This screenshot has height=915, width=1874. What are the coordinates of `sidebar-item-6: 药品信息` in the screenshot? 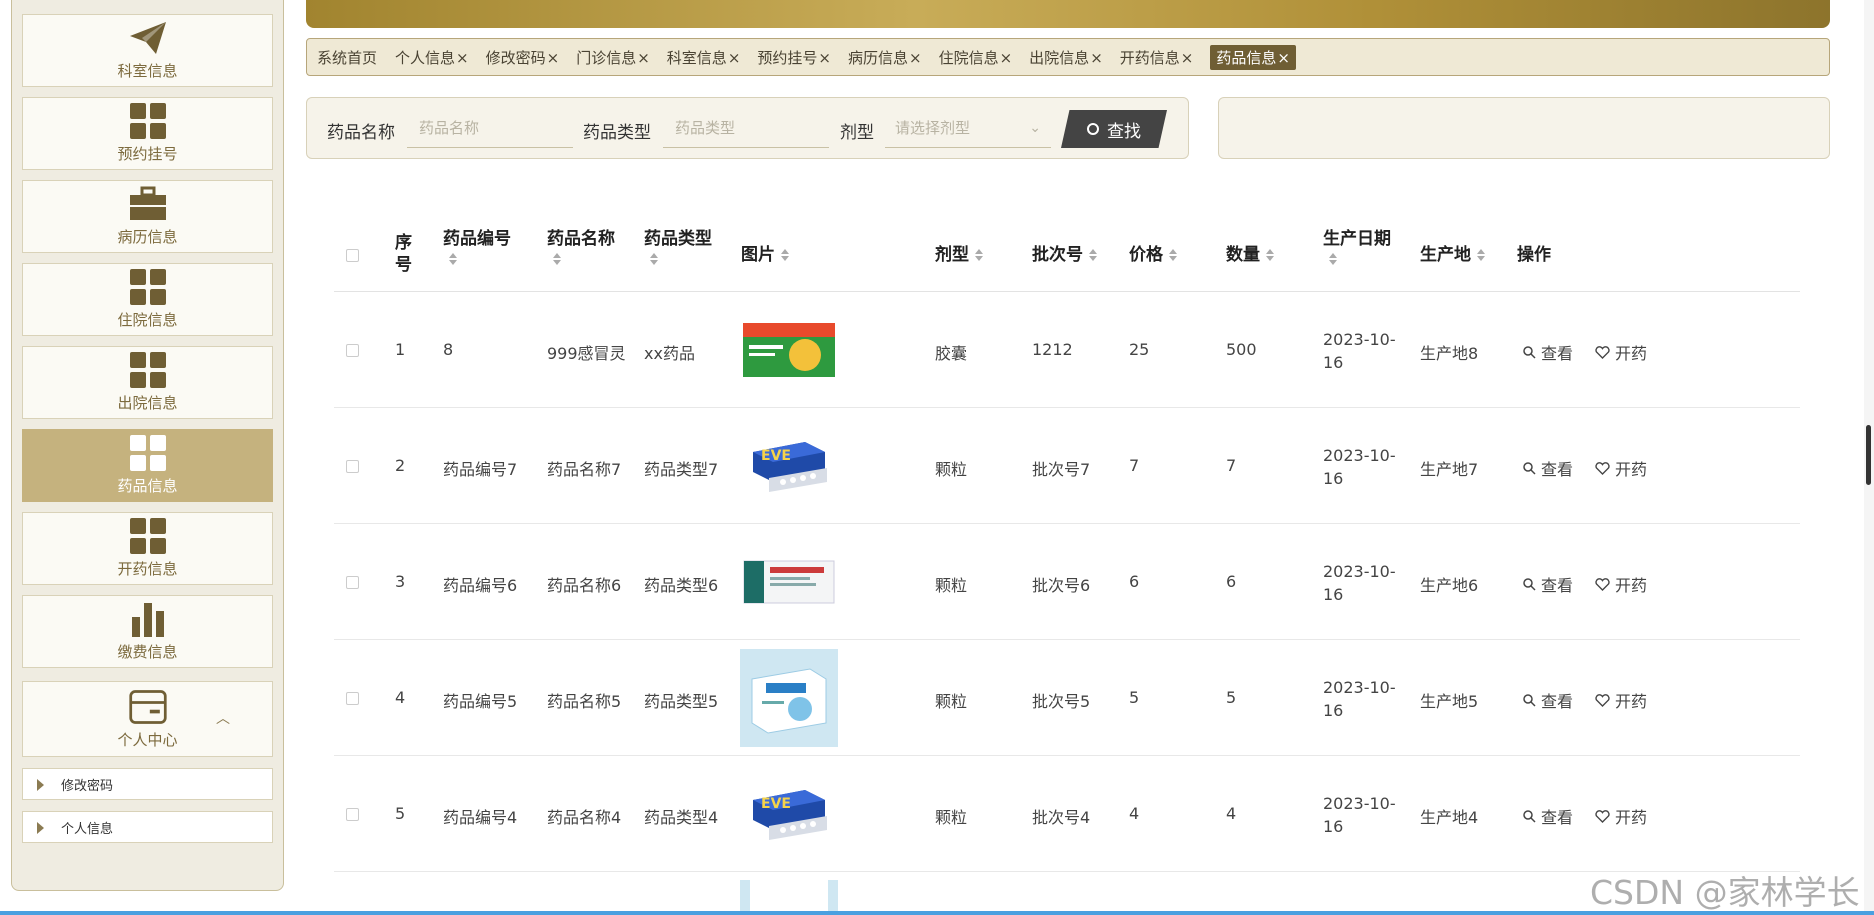 It's located at (147, 465).